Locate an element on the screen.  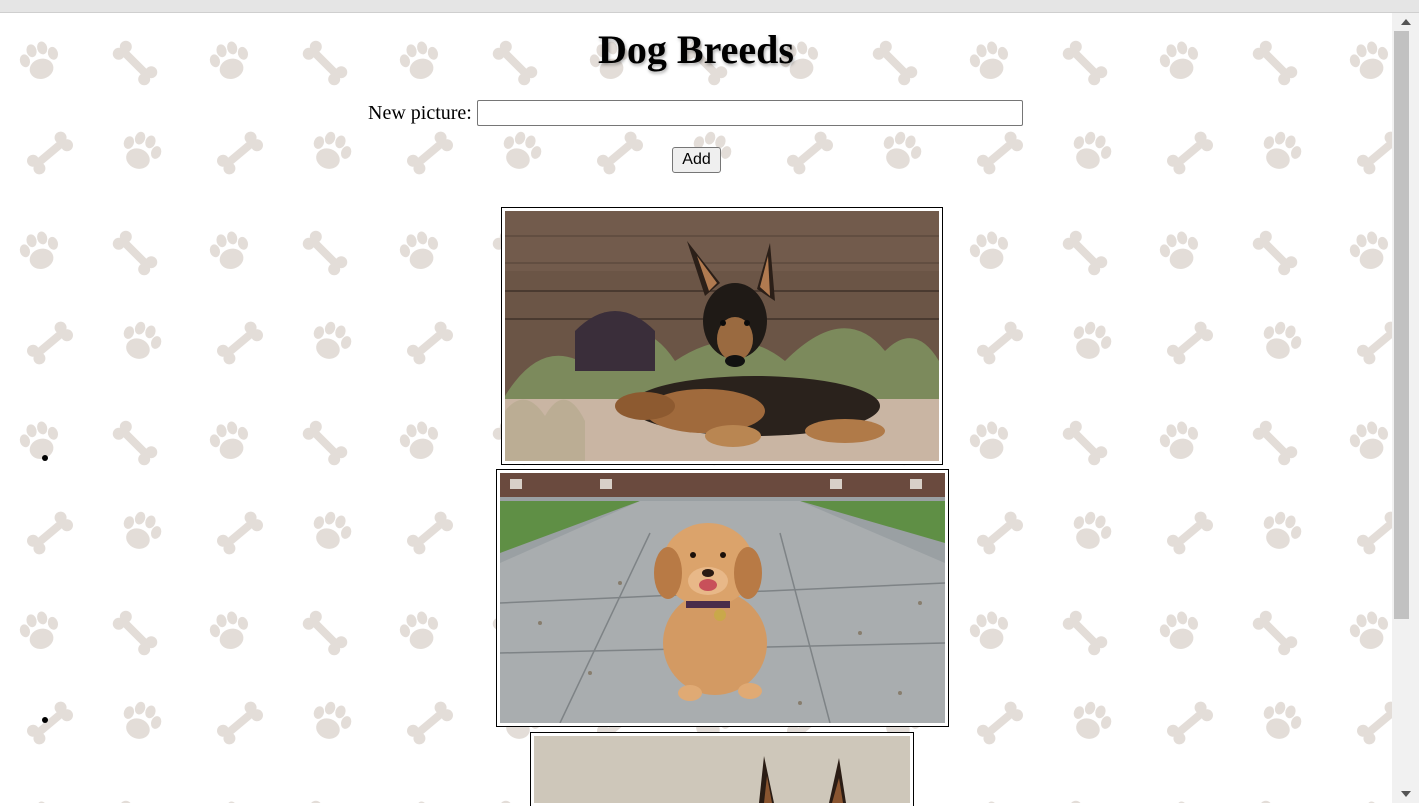
golden-retriever-image is located at coordinates (722, 598).